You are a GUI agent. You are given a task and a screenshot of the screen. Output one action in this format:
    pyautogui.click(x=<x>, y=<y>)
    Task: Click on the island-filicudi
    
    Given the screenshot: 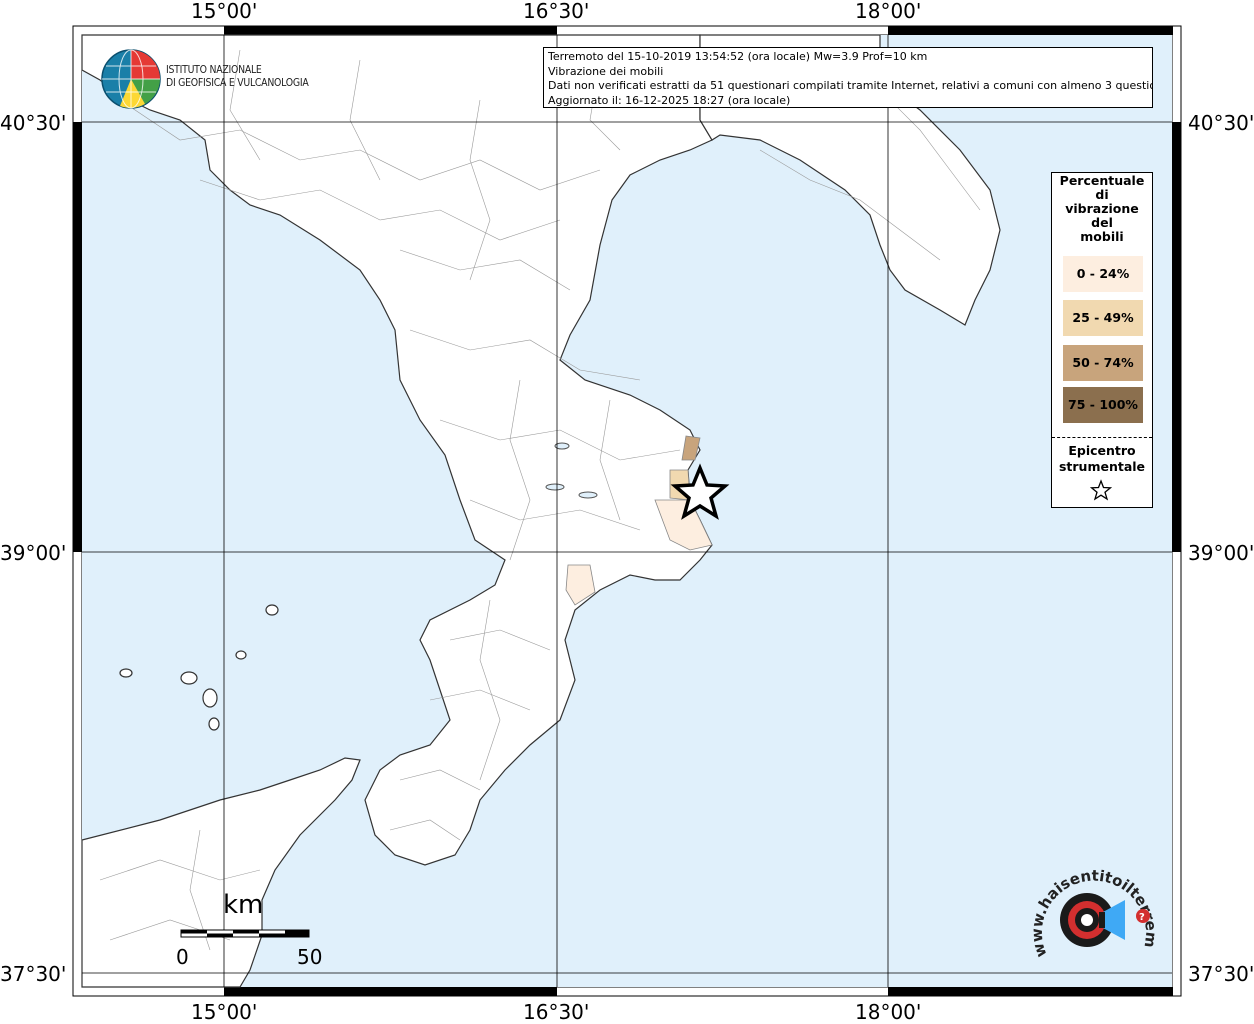 What is the action you would take?
    pyautogui.click(x=126, y=673)
    